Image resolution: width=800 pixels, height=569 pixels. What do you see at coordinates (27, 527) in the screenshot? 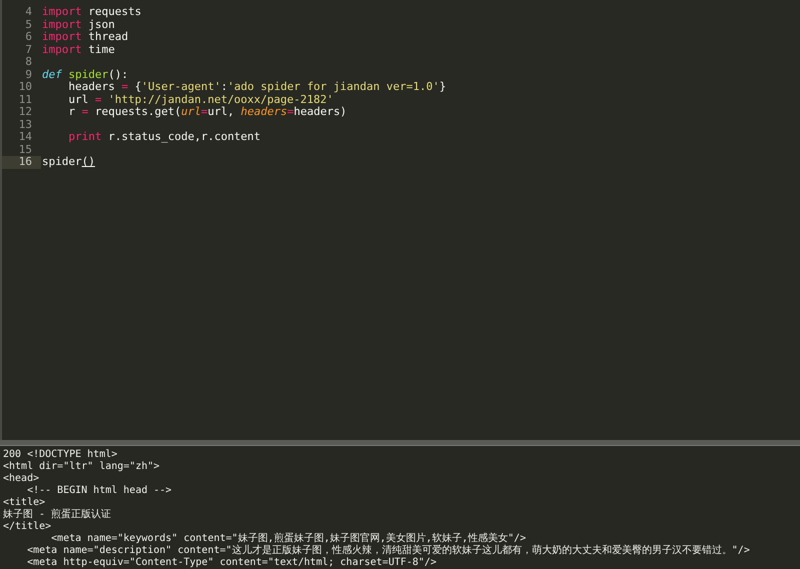
I see `console-line: </title>` at bounding box center [27, 527].